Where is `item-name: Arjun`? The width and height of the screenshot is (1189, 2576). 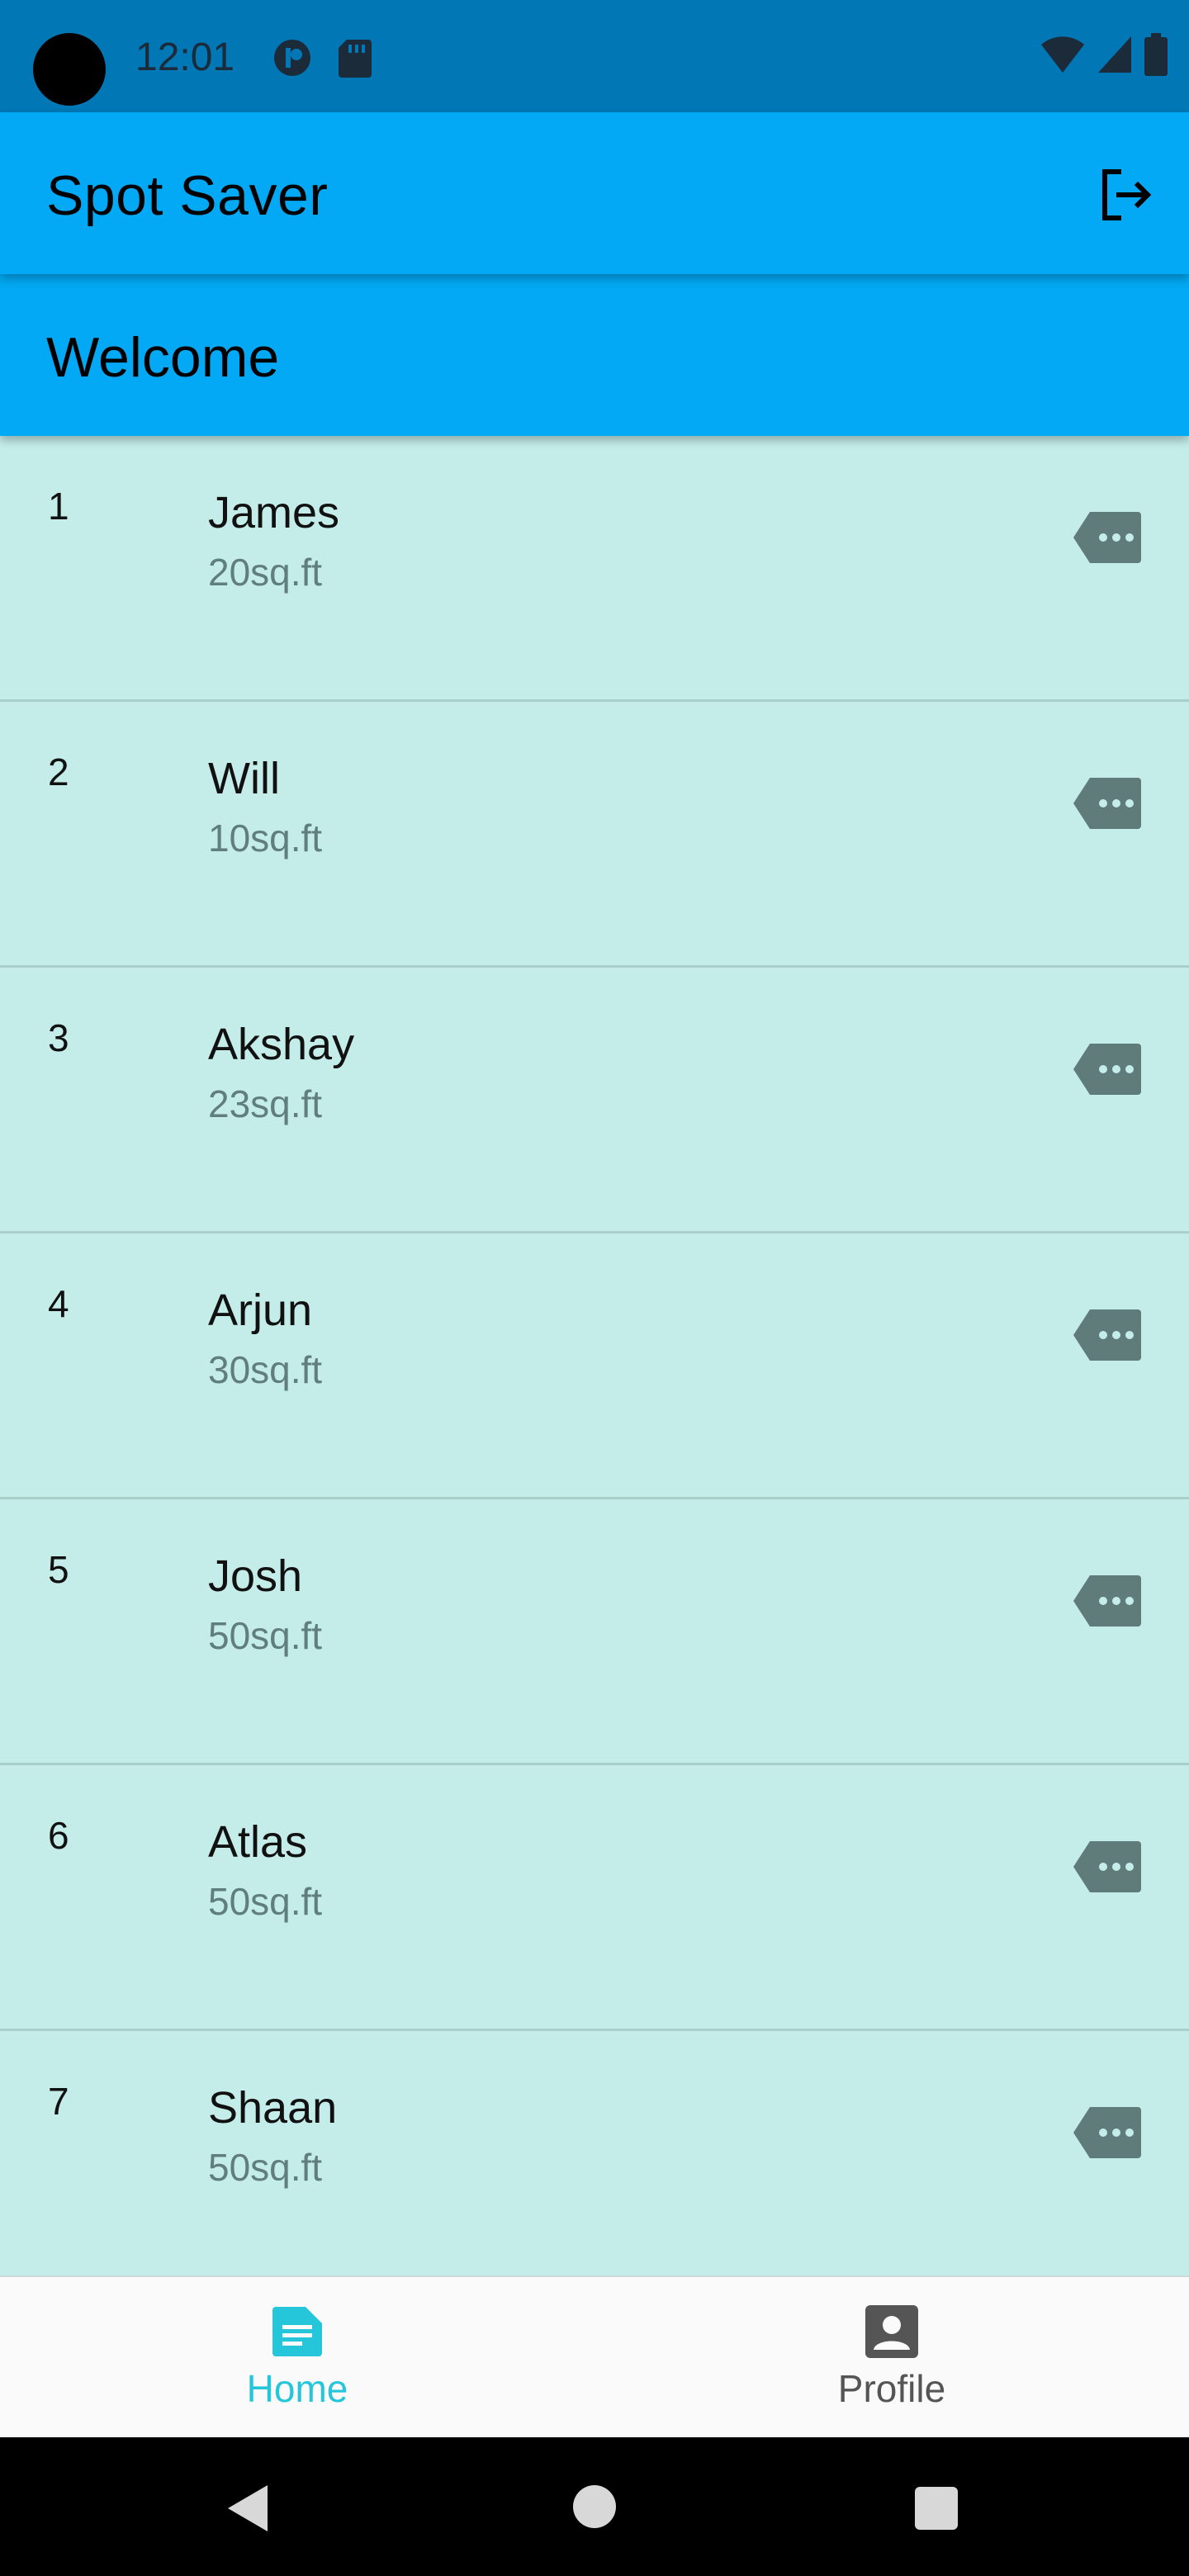
item-name: Arjun is located at coordinates (260, 1310).